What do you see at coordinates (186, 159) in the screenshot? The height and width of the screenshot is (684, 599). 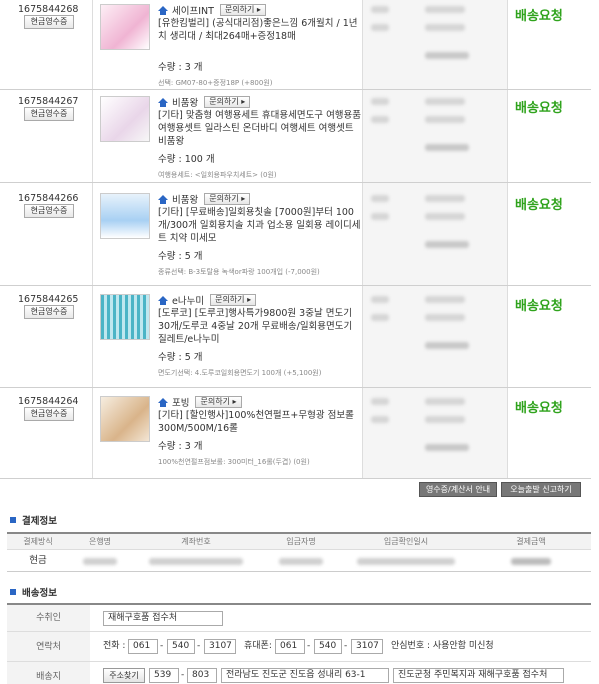 I see `quantity: 수량 : 100 개` at bounding box center [186, 159].